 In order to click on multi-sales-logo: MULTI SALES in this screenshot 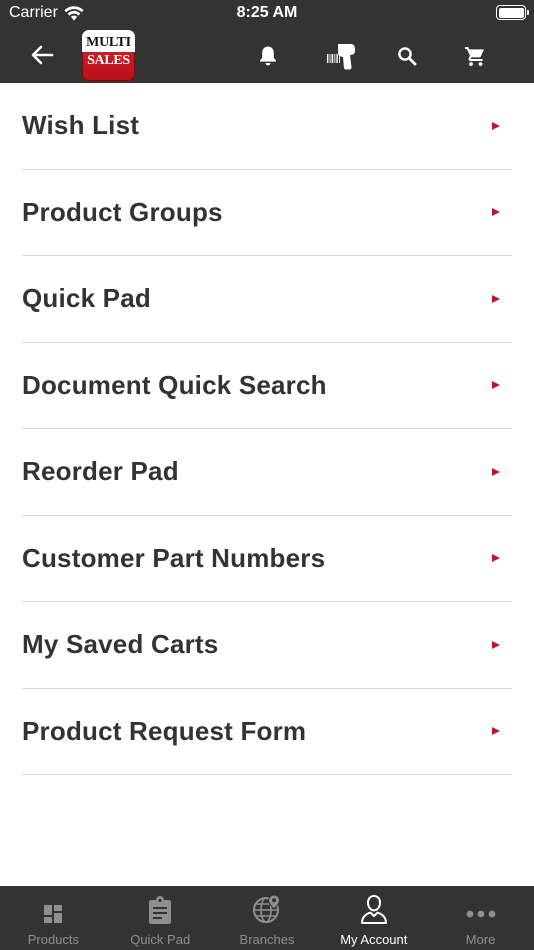, I will do `click(108, 55)`.